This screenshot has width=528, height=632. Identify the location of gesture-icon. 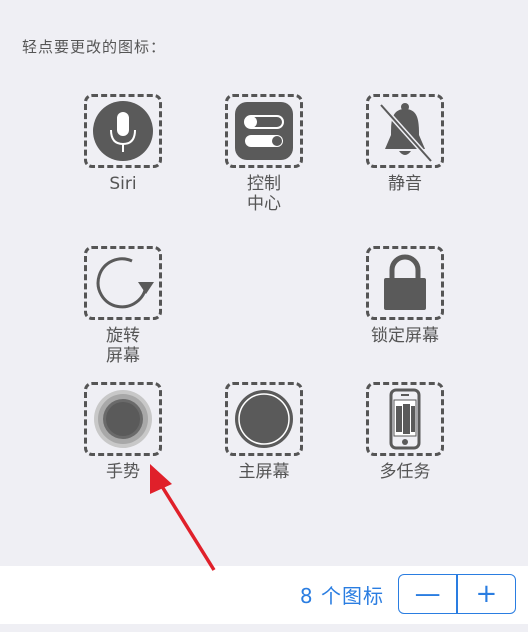
(123, 419).